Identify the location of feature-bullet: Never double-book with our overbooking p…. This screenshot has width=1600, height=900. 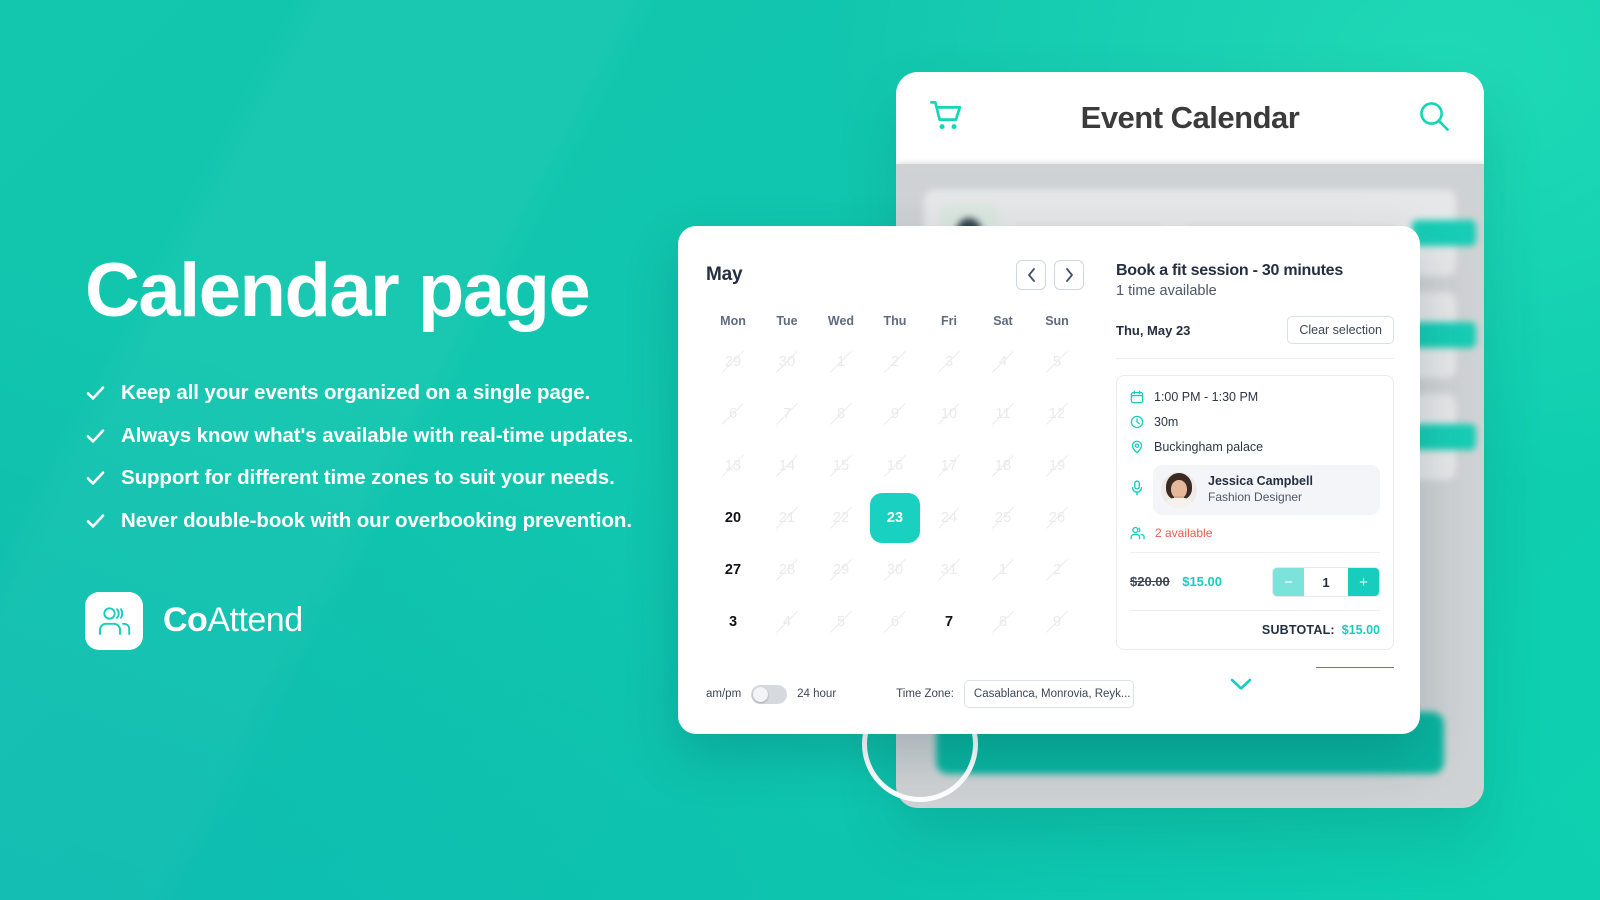
(405, 521).